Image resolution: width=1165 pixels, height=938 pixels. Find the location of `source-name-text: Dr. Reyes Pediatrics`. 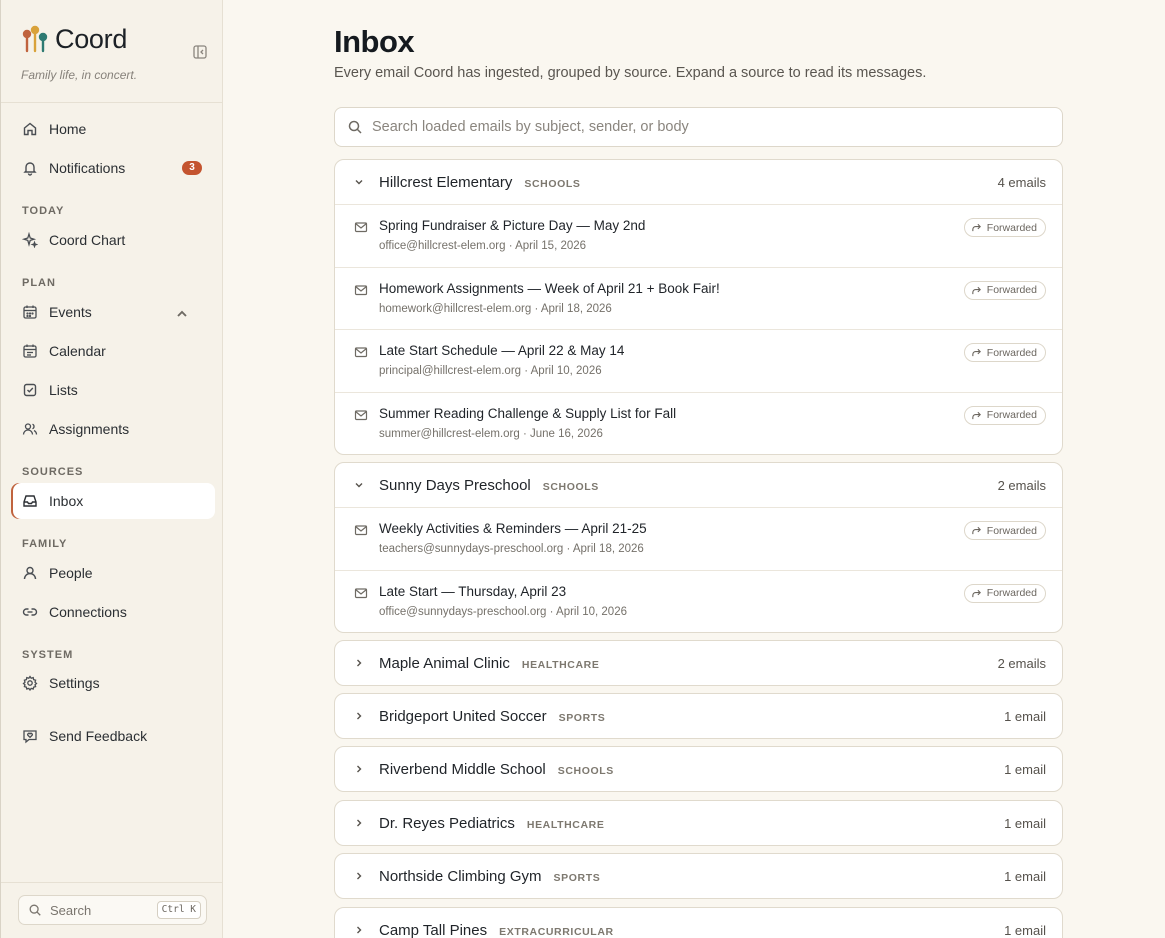

source-name-text: Dr. Reyes Pediatrics is located at coordinates (447, 823).